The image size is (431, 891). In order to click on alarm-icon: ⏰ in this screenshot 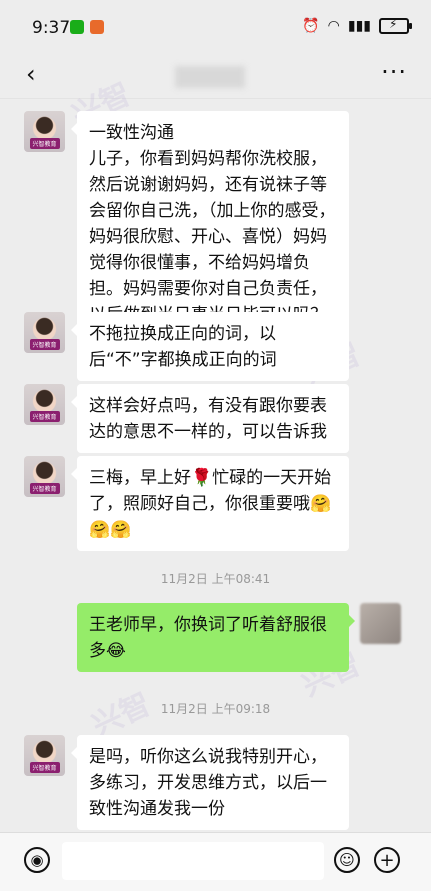, I will do `click(311, 26)`.